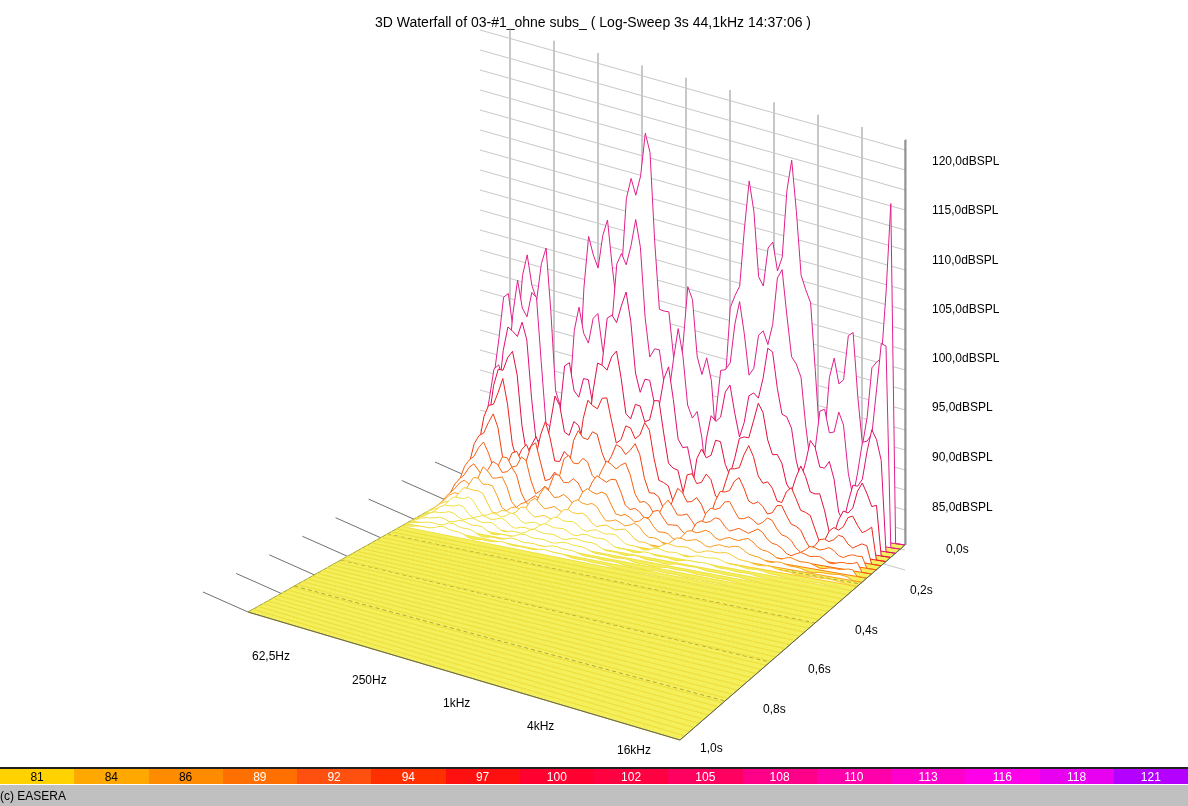  Describe the element at coordinates (369, 680) in the screenshot. I see `frequency-axis-label: 250Hz` at that location.